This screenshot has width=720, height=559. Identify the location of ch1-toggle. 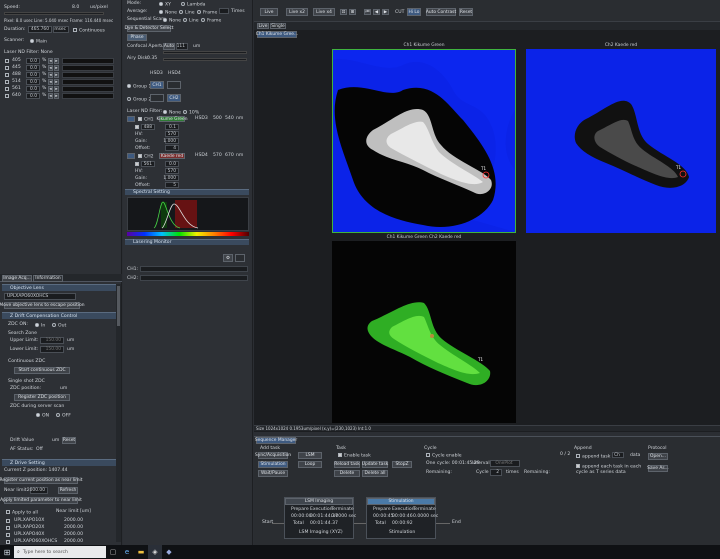
(131, 119).